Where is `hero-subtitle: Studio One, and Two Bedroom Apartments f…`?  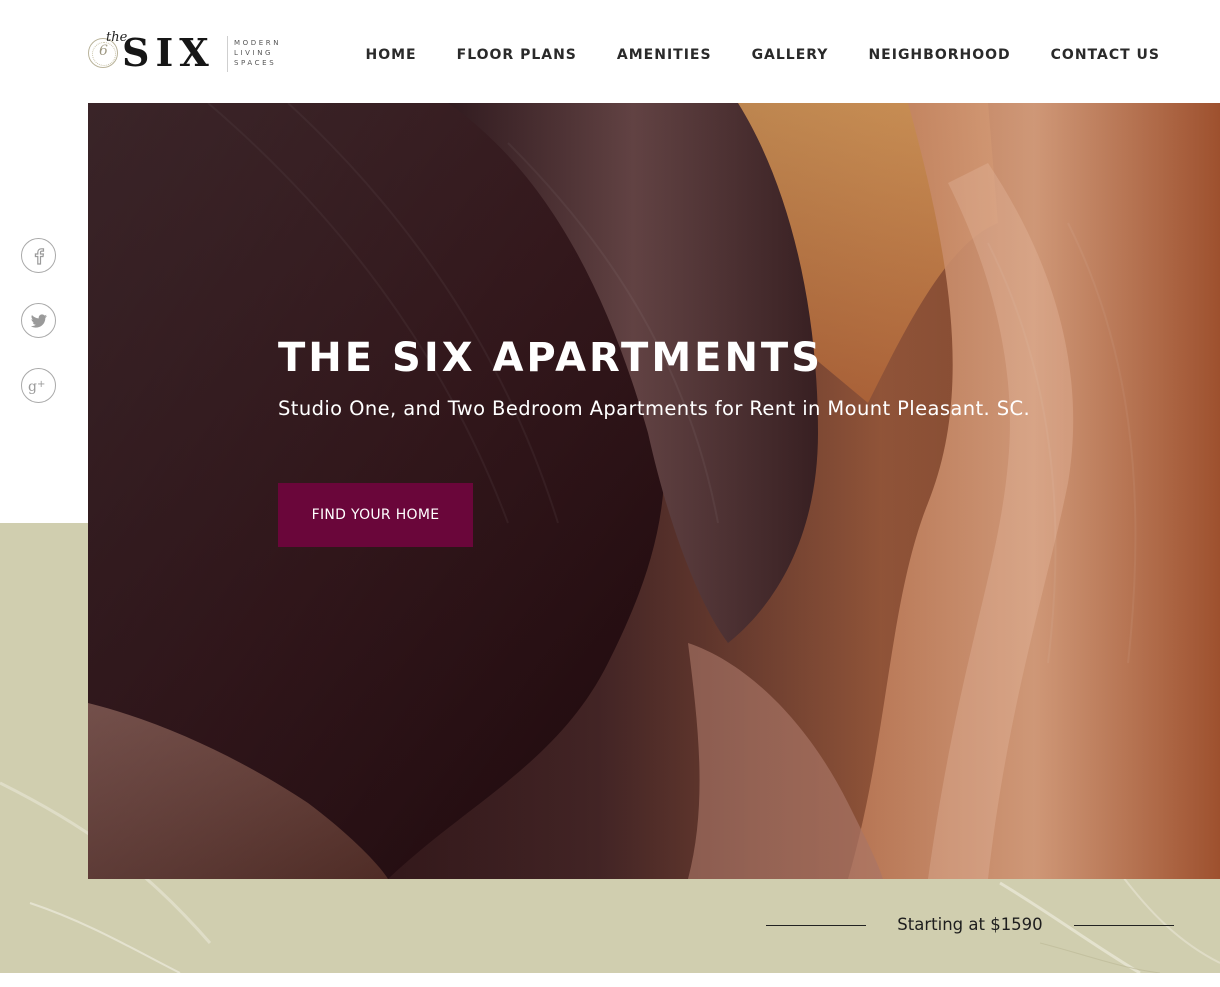
hero-subtitle: Studio One, and Two Bedroom Apartments f… is located at coordinates (654, 408).